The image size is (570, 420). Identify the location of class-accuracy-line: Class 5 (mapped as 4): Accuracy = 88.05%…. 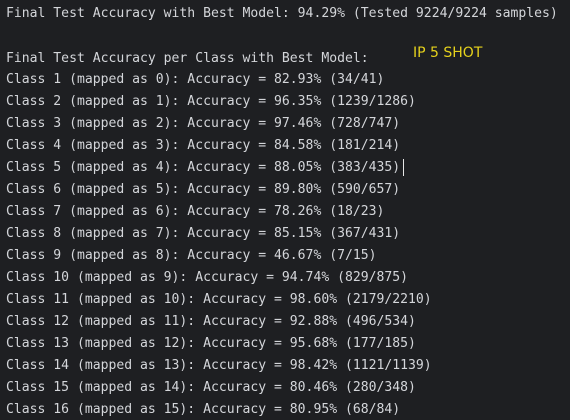
(203, 167).